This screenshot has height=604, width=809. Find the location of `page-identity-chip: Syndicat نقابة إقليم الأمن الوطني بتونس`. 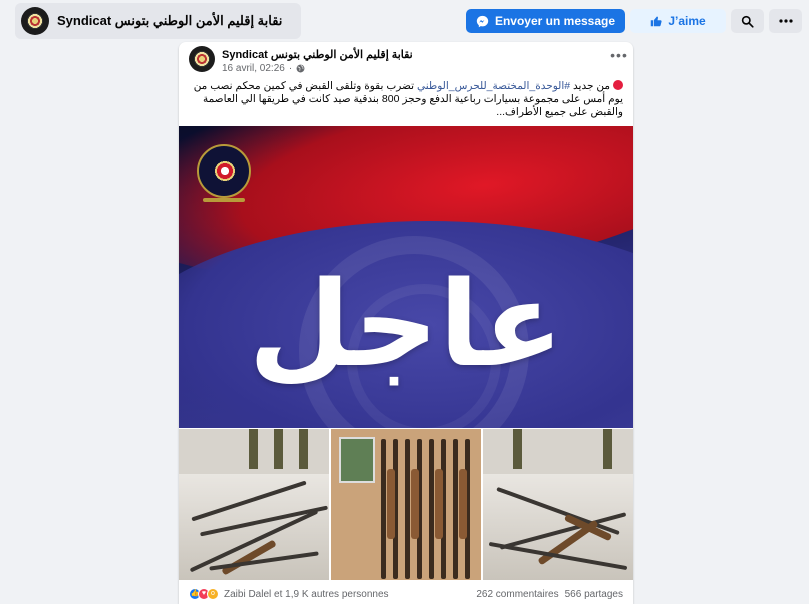

page-identity-chip: Syndicat نقابة إقليم الأمن الوطني بتونس is located at coordinates (158, 21).